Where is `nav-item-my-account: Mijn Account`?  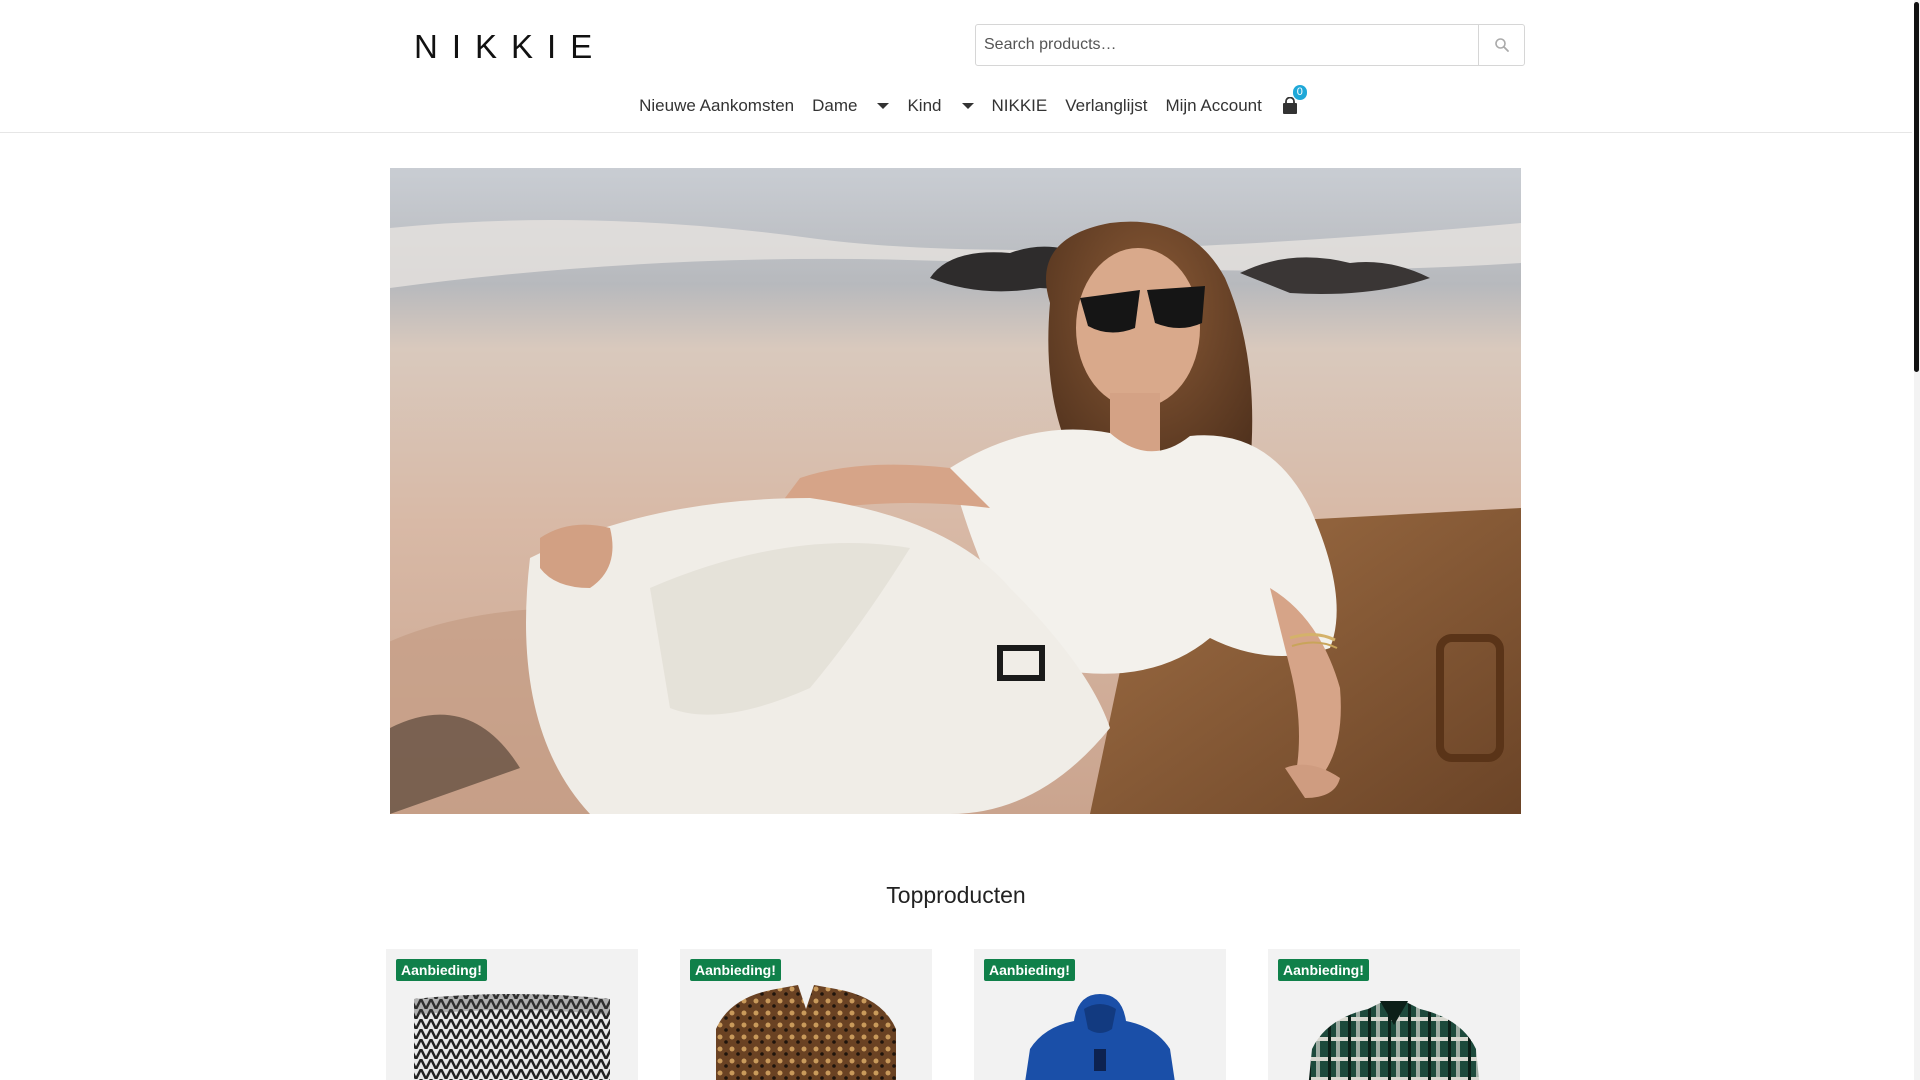 nav-item-my-account: Mijn Account is located at coordinates (1213, 106).